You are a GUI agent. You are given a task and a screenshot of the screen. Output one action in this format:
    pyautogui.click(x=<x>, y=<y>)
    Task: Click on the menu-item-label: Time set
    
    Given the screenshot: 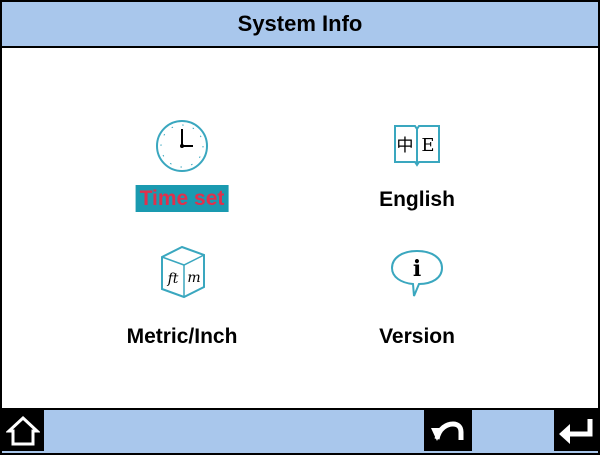 What is the action you would take?
    pyautogui.click(x=182, y=198)
    